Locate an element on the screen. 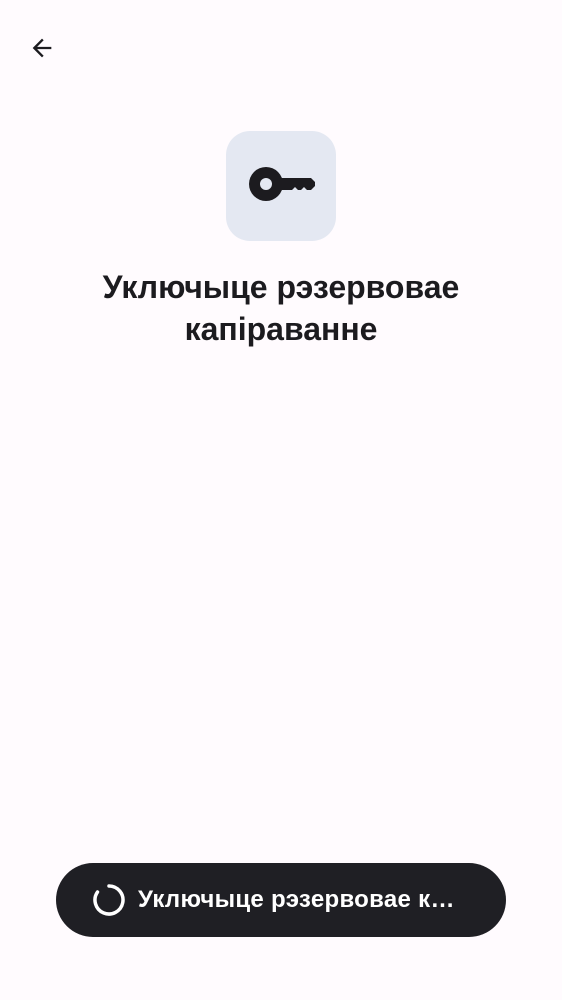  progress-spinner-icon is located at coordinates (109, 900).